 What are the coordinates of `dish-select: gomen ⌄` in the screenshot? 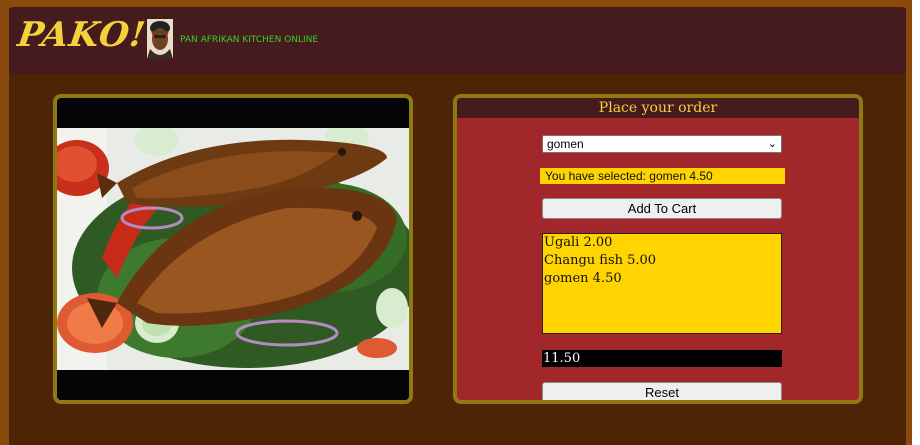 It's located at (662, 144).